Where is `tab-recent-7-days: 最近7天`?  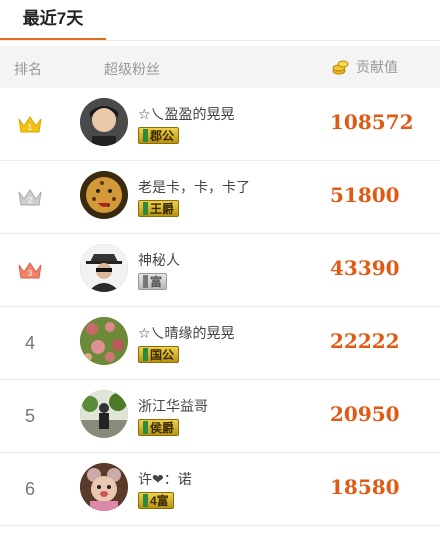
tab-recent-7-days: 最近7天 is located at coordinates (53, 20).